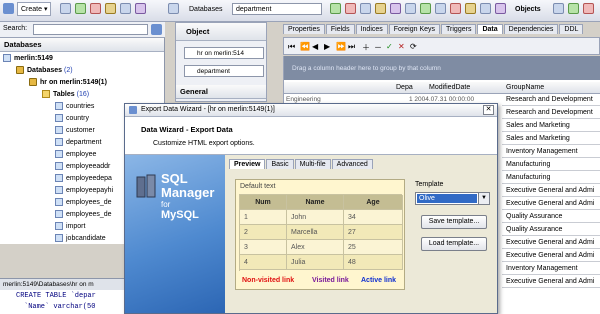 This screenshot has width=600, height=314. Describe the element at coordinates (459, 29) in the screenshot. I see `tab-triggers: Triggers` at that location.